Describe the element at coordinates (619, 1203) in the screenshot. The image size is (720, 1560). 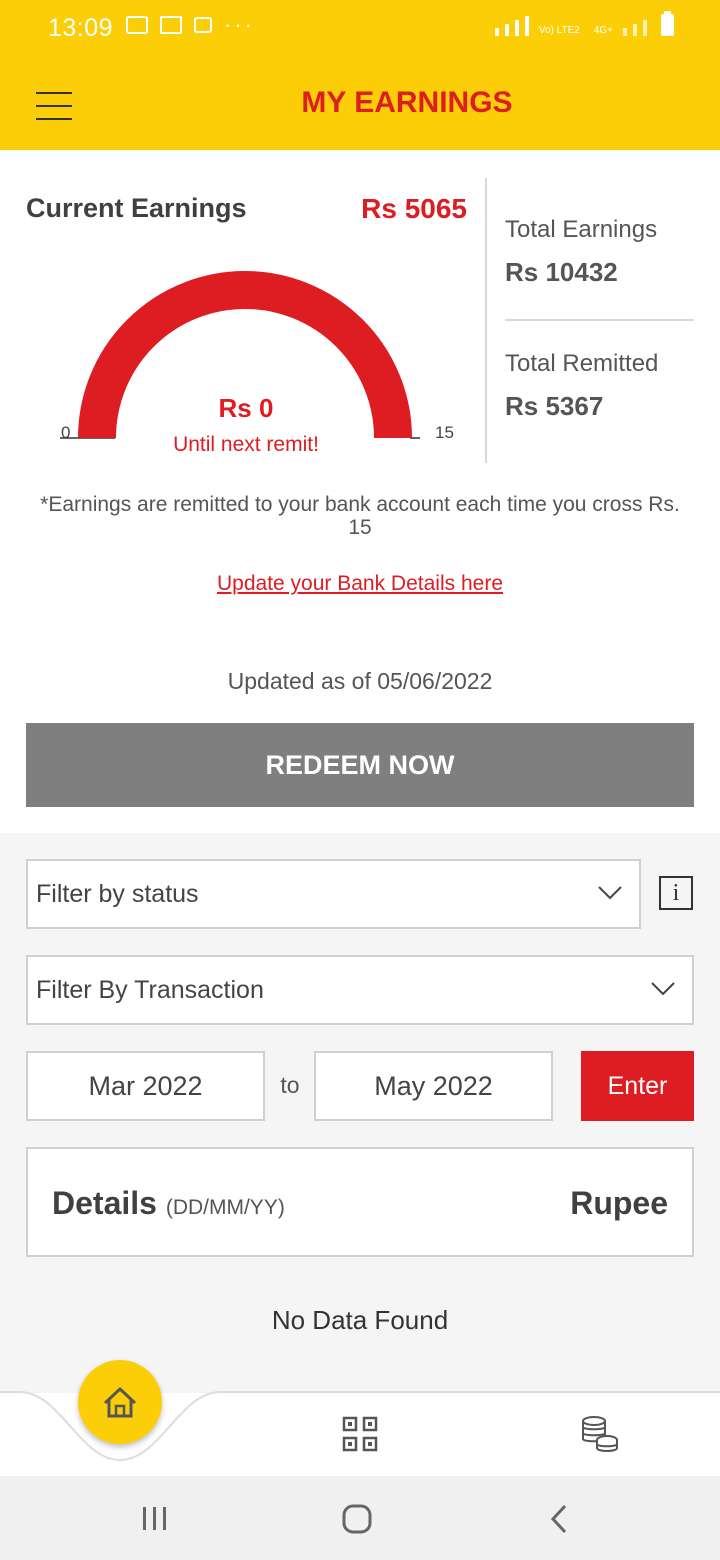
I see `amount-column-header: Rupee` at that location.